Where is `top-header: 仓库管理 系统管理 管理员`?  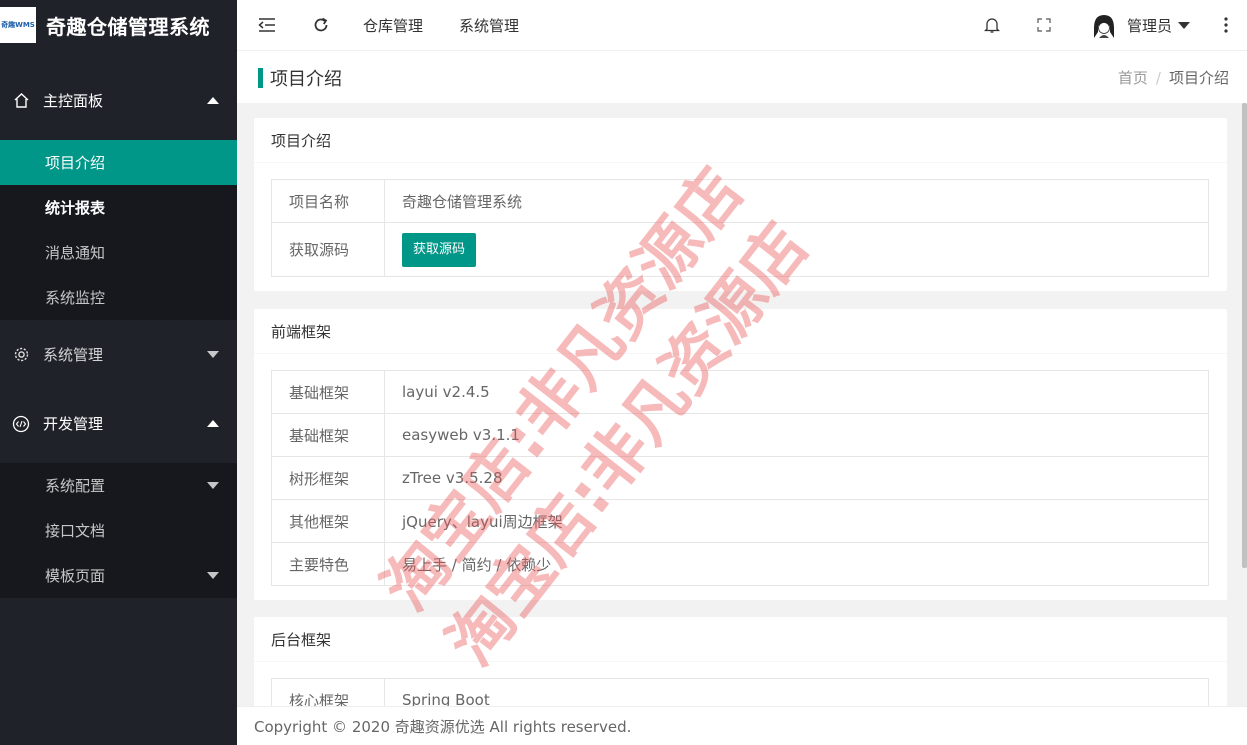 top-header: 仓库管理 系统管理 管理员 is located at coordinates (742, 25).